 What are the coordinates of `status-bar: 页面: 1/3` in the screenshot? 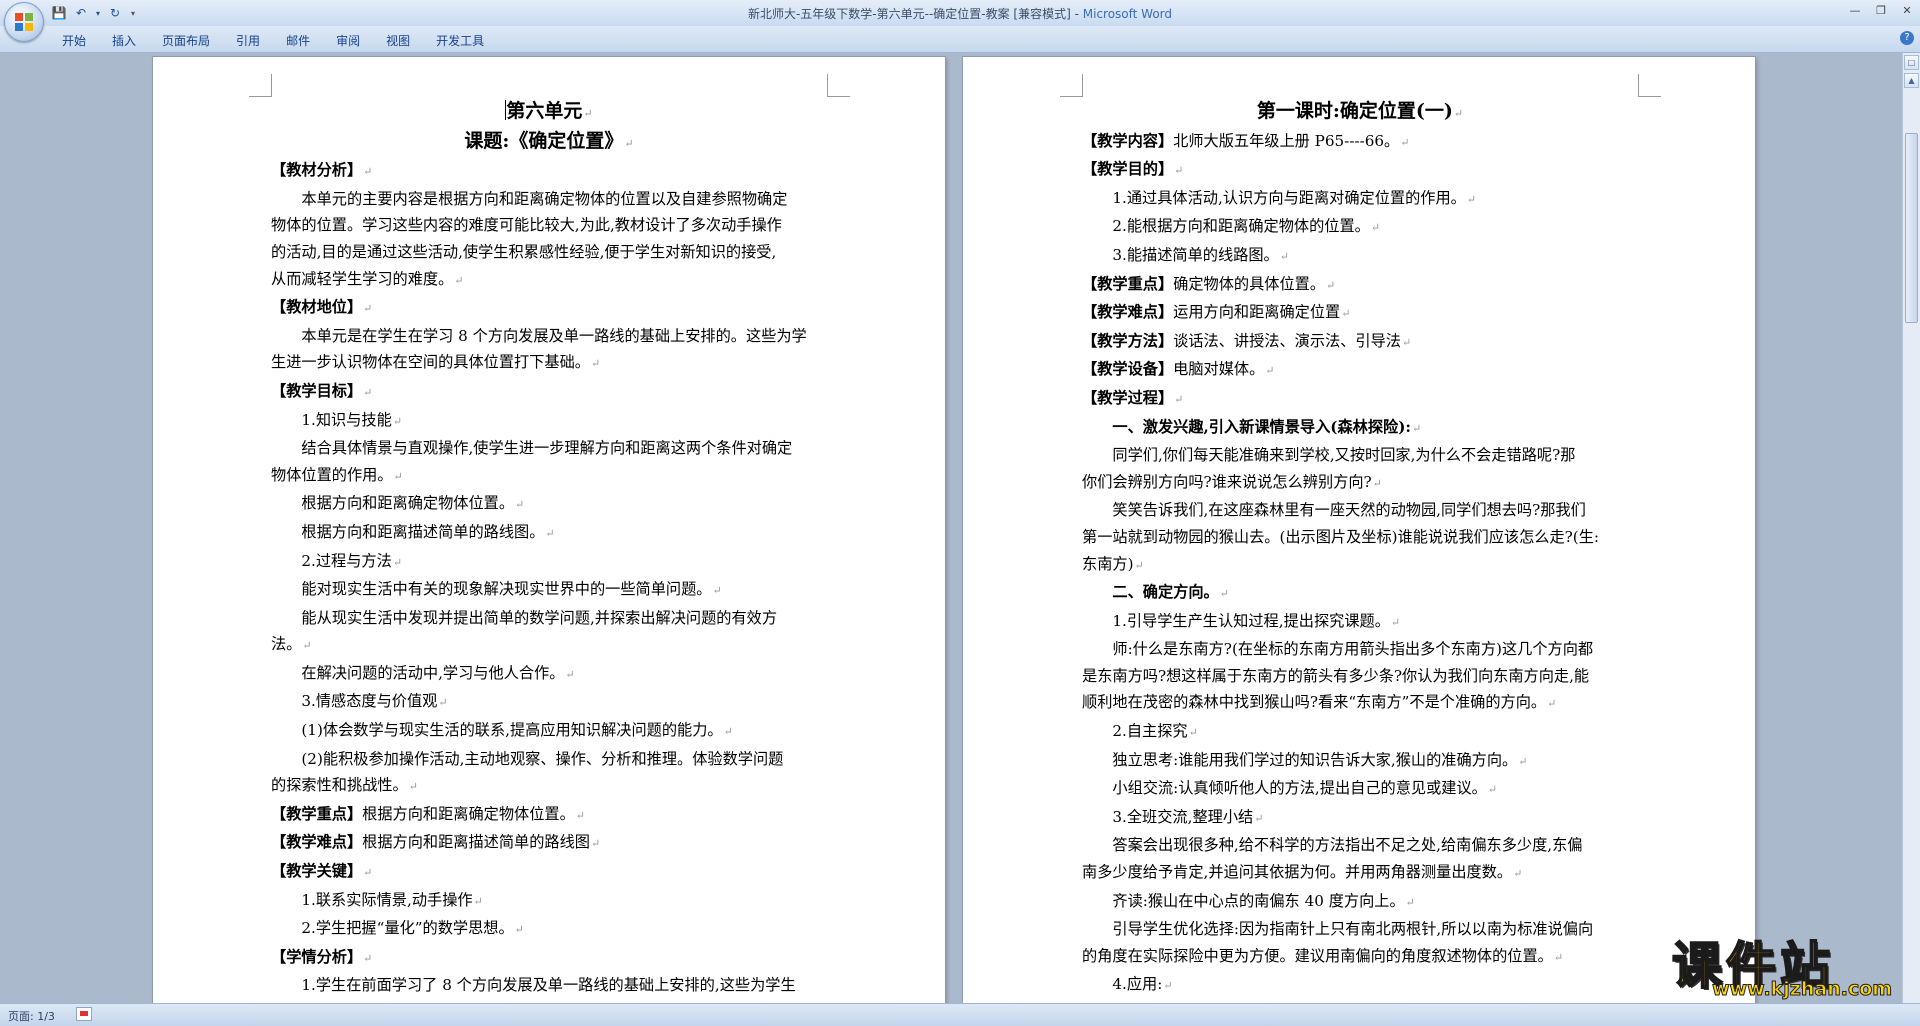 It's located at (960, 1014).